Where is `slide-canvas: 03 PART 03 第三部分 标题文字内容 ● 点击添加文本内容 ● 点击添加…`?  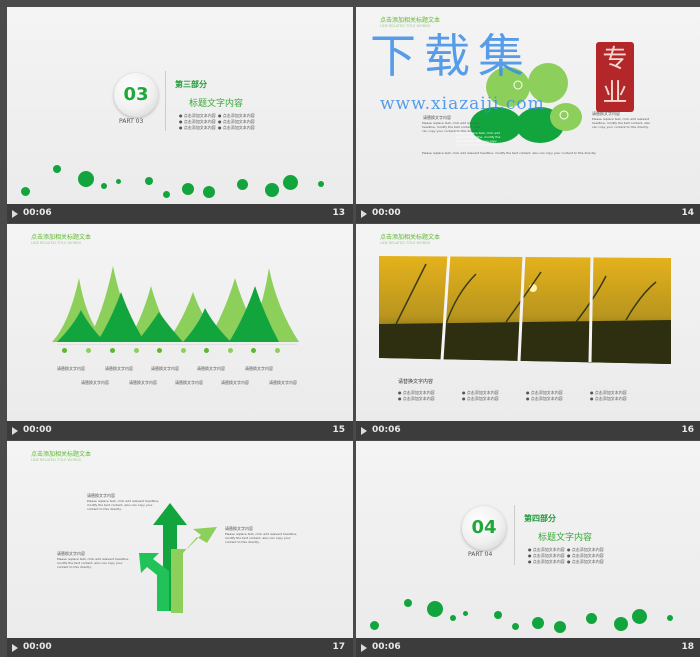
slide-canvas: 03 PART 03 第三部分 标题文字内容 ● 点击添加文本内容 ● 点击添加… is located at coordinates (180, 105).